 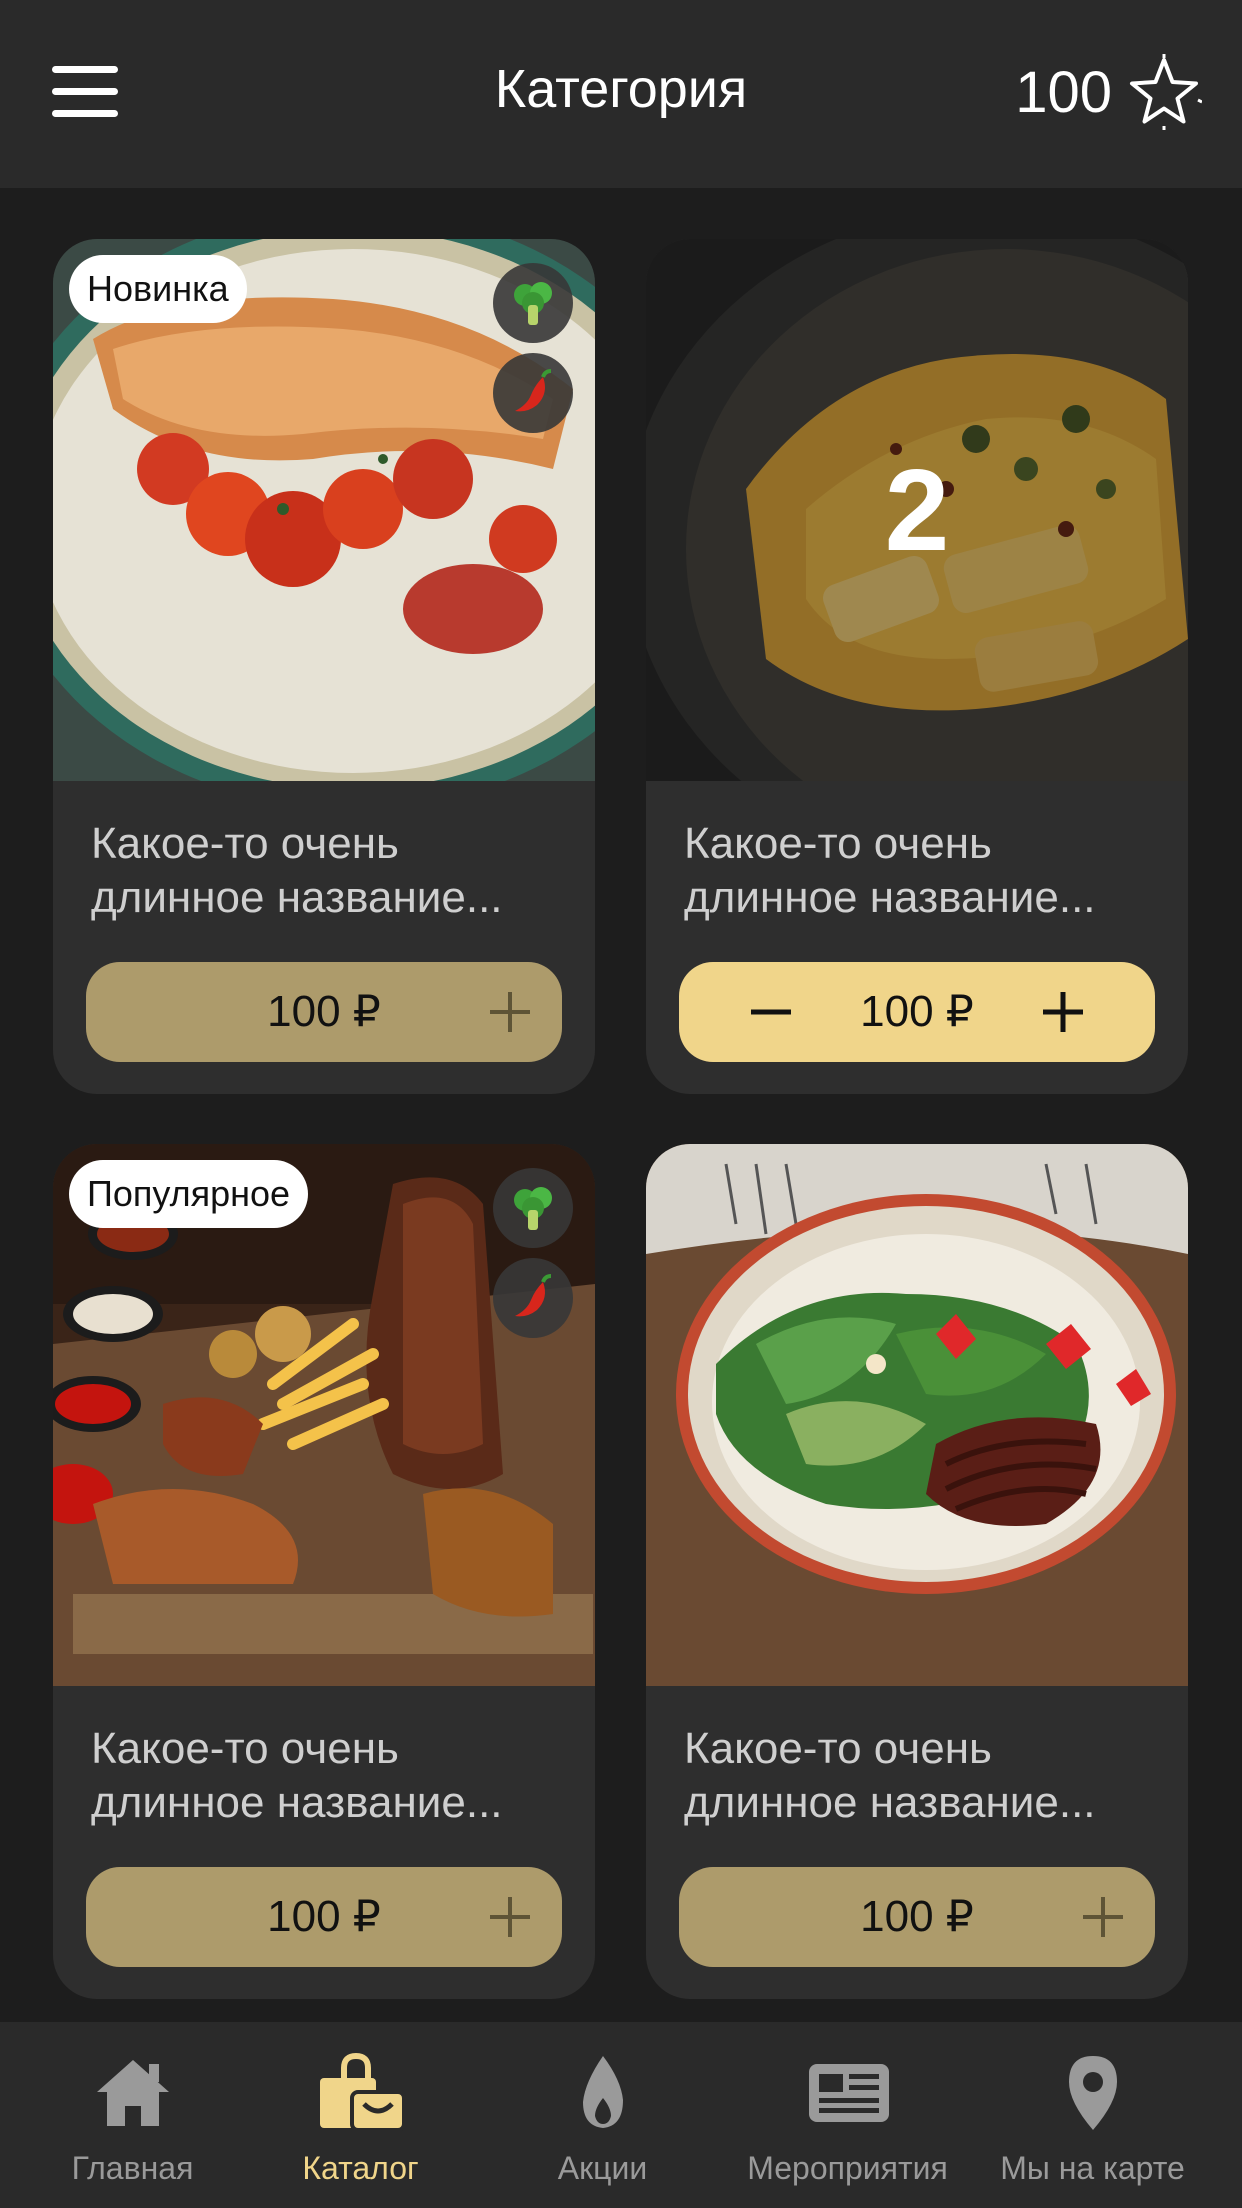 I want to click on tab-promotions: Акции, so click(x=602, y=2115).